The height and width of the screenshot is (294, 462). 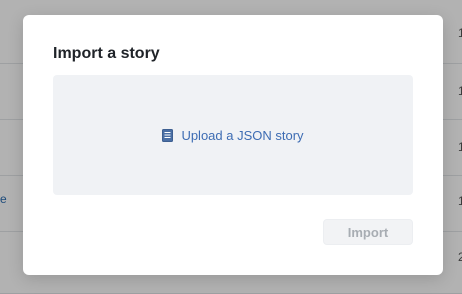 I want to click on import-button: Import, so click(x=368, y=232).